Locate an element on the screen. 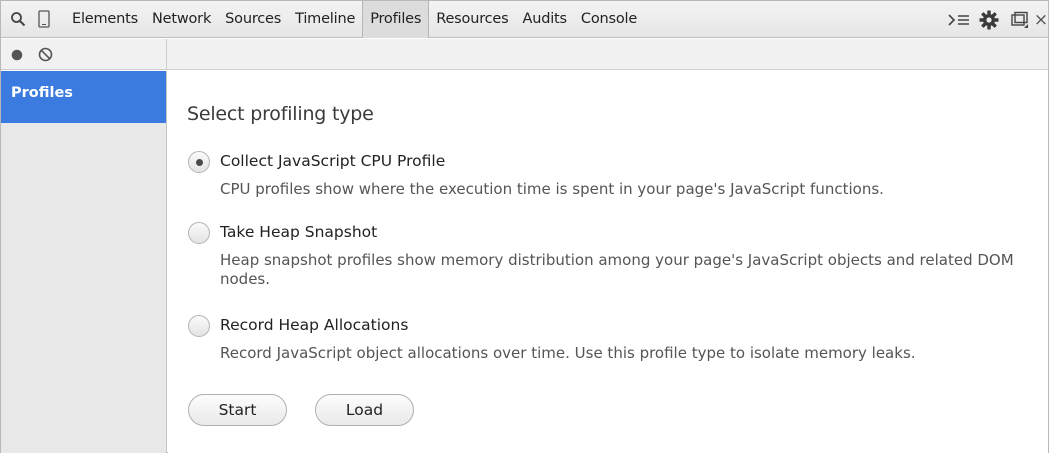 This screenshot has width=1049, height=453. radio-checked-dot is located at coordinates (199, 162).